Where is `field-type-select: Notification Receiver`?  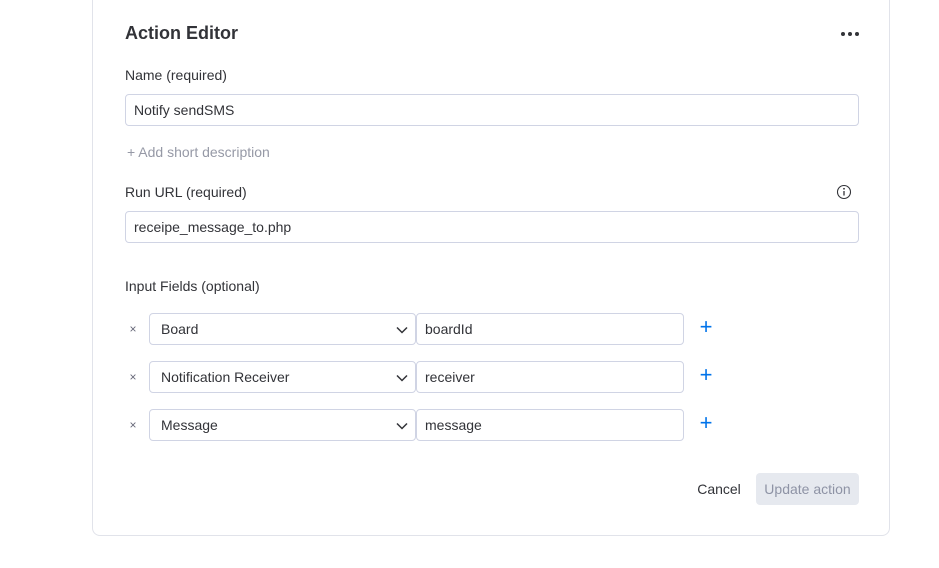
field-type-select: Notification Receiver is located at coordinates (282, 377).